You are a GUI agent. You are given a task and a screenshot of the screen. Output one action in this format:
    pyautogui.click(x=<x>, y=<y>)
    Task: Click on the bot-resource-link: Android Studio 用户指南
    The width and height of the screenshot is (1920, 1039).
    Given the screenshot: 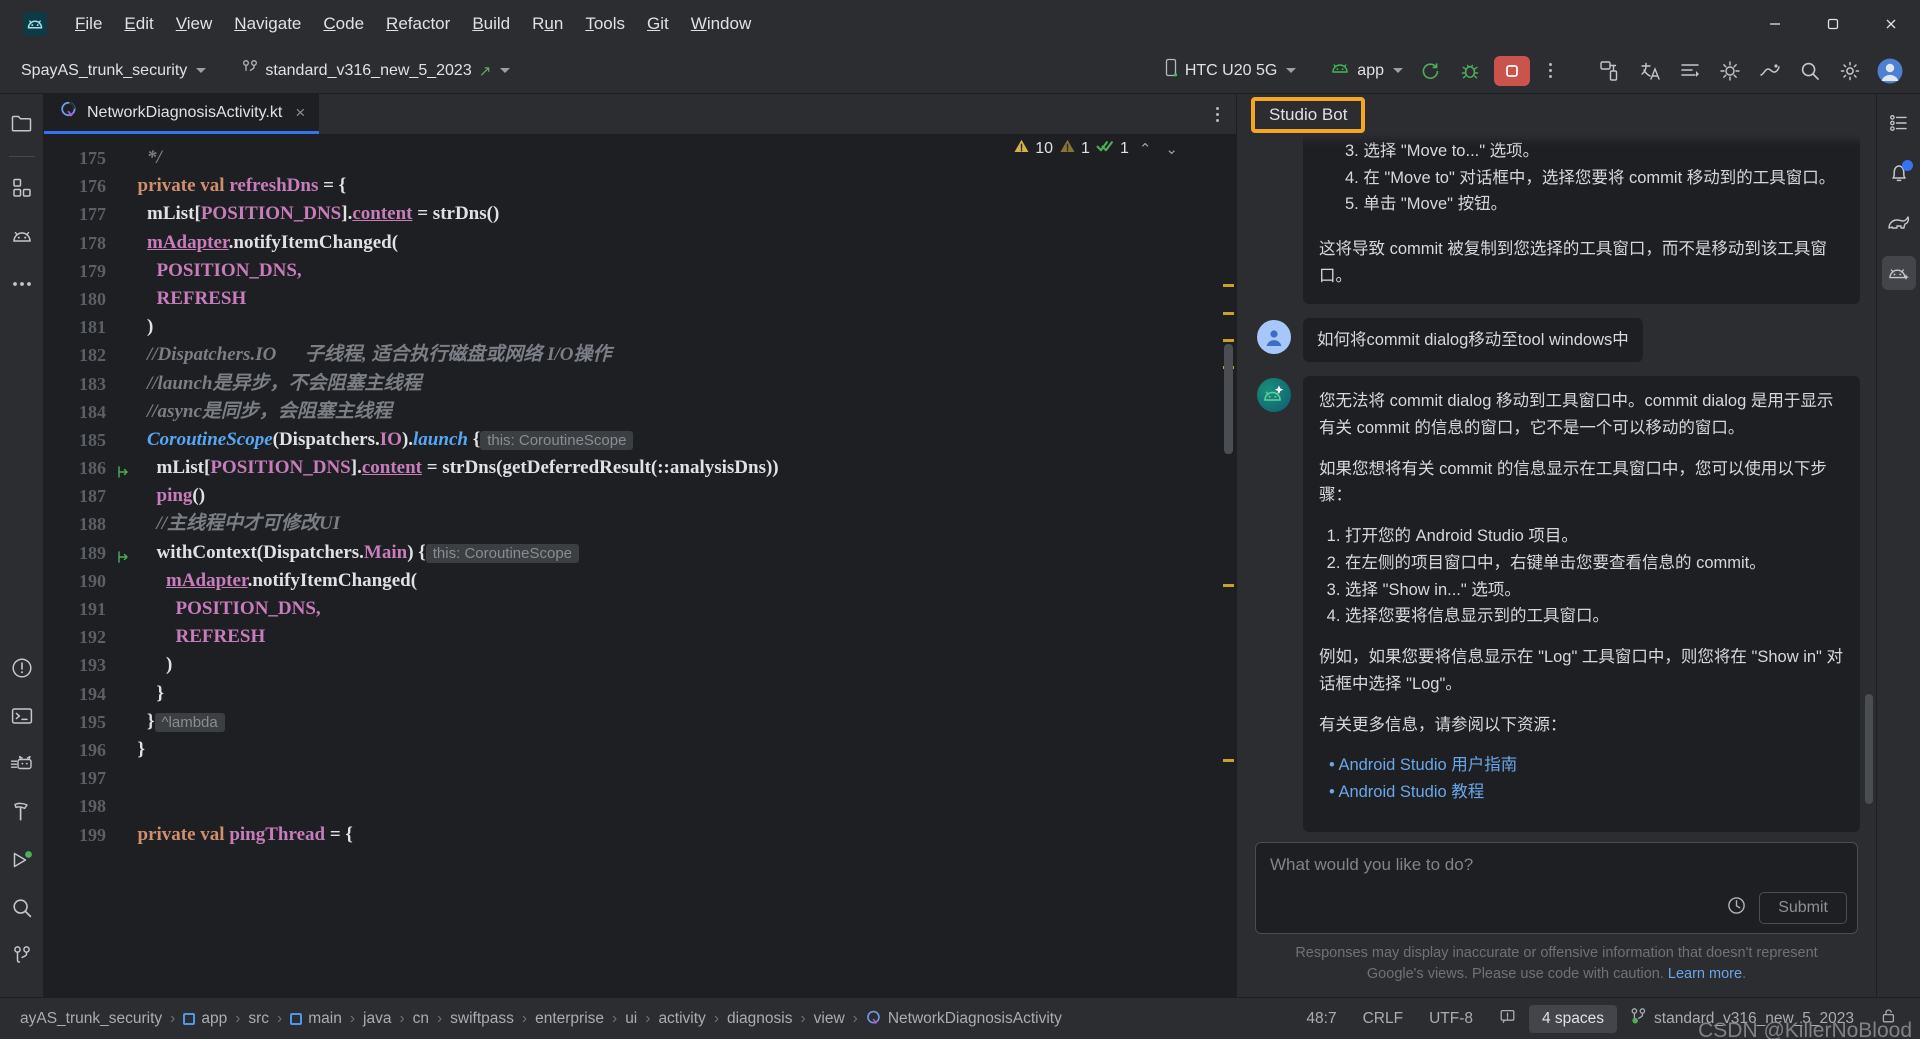 What is the action you would take?
    pyautogui.click(x=1586, y=765)
    